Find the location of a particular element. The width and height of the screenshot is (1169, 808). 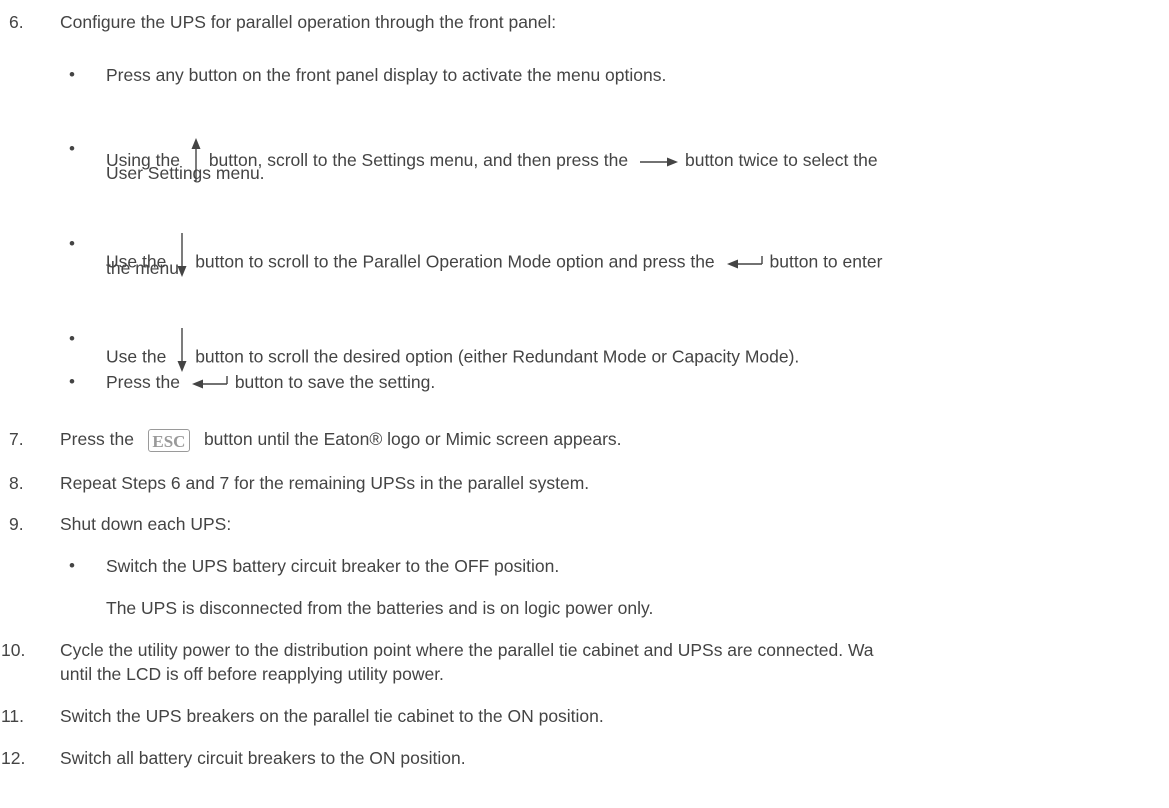

step-number: 6. is located at coordinates (16, 22).